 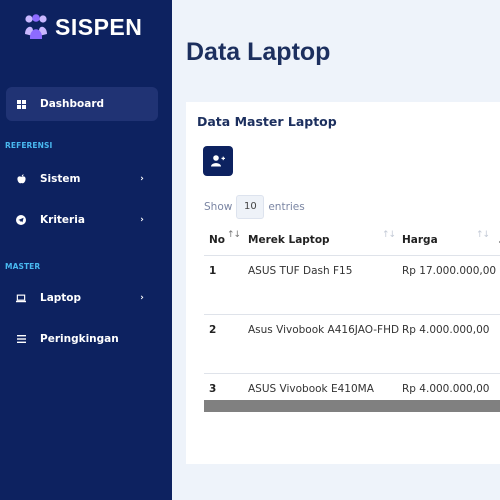 I want to click on cell-no: 1, so click(x=213, y=271).